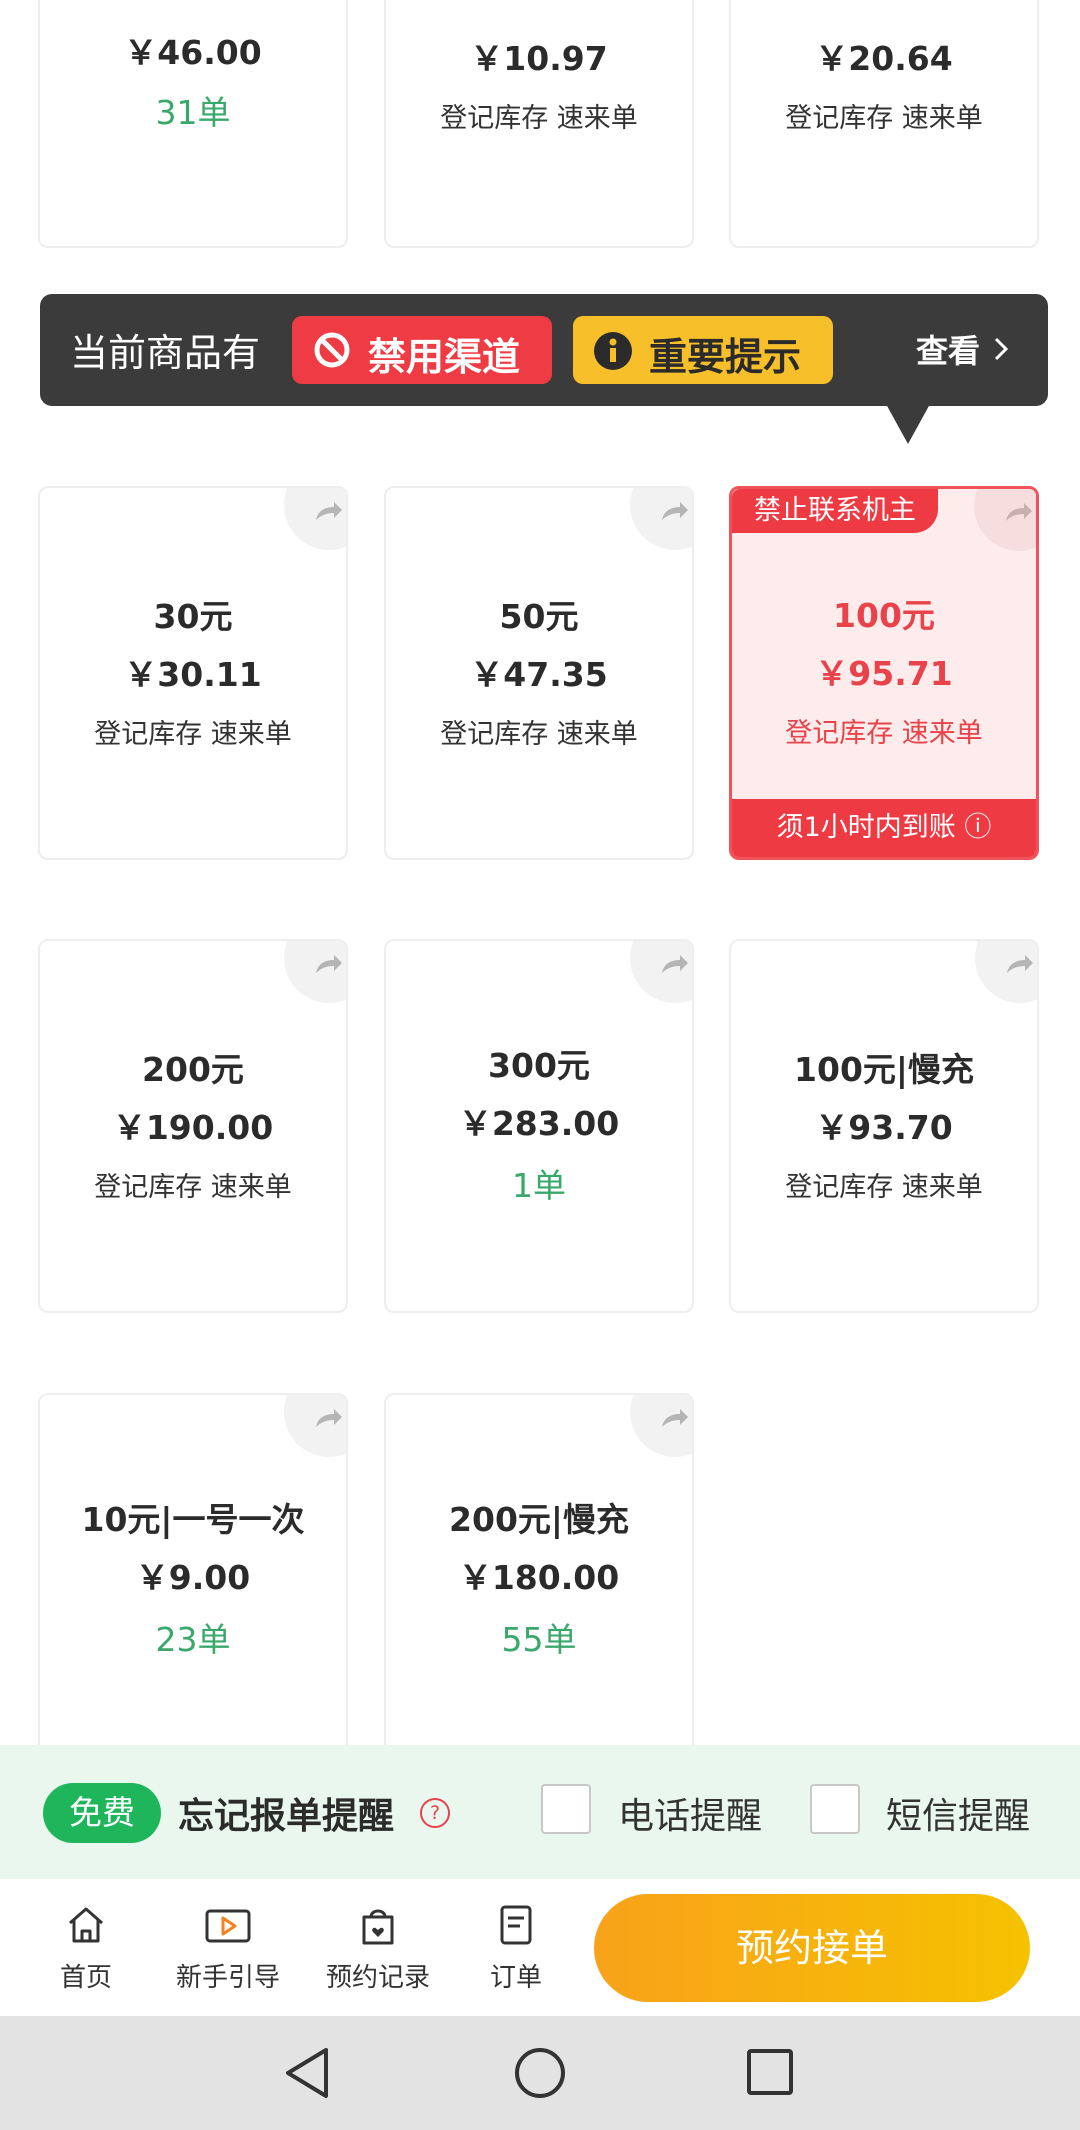 The width and height of the screenshot is (1080, 2130). What do you see at coordinates (378, 1930) in the screenshot?
I see `bag-heart-icon` at bounding box center [378, 1930].